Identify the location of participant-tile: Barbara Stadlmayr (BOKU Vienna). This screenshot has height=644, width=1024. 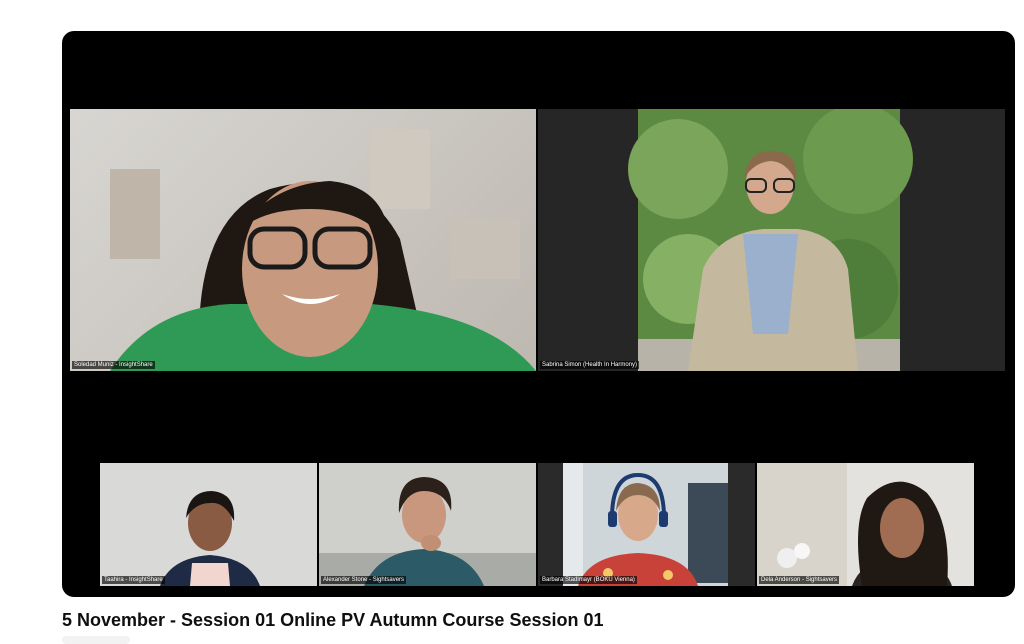
(646, 524).